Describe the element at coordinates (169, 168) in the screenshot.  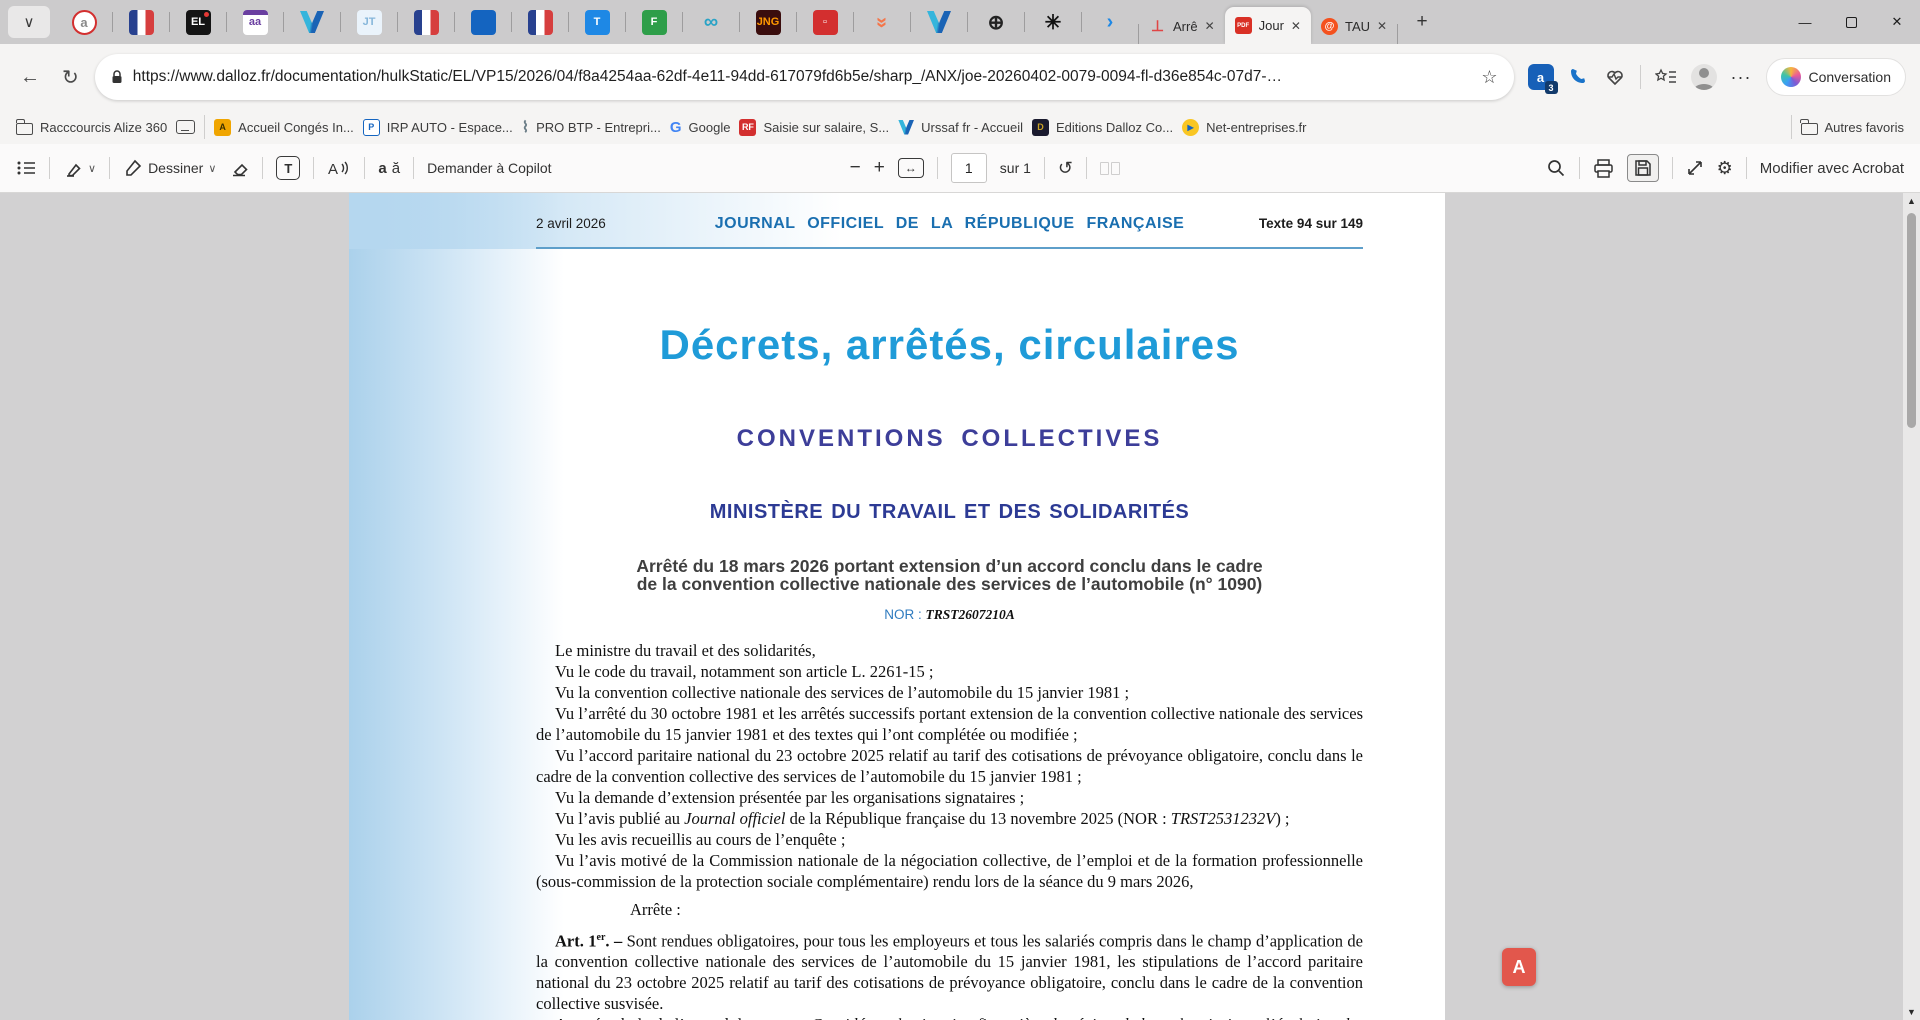
I see `draw-button: Dessiner ∨` at that location.